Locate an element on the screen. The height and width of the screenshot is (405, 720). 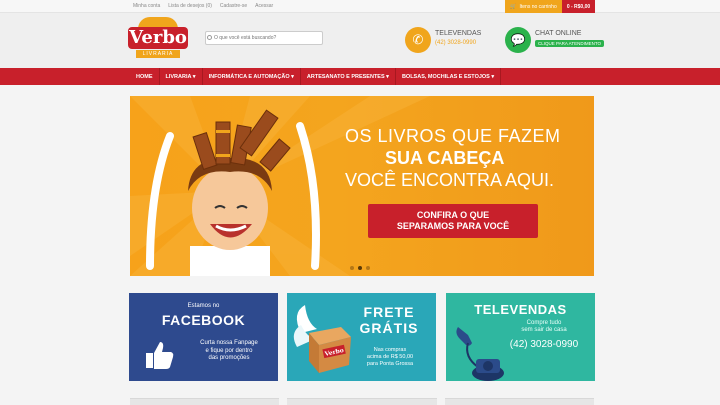
register-link: Cadastre-se is located at coordinates (233, 6).